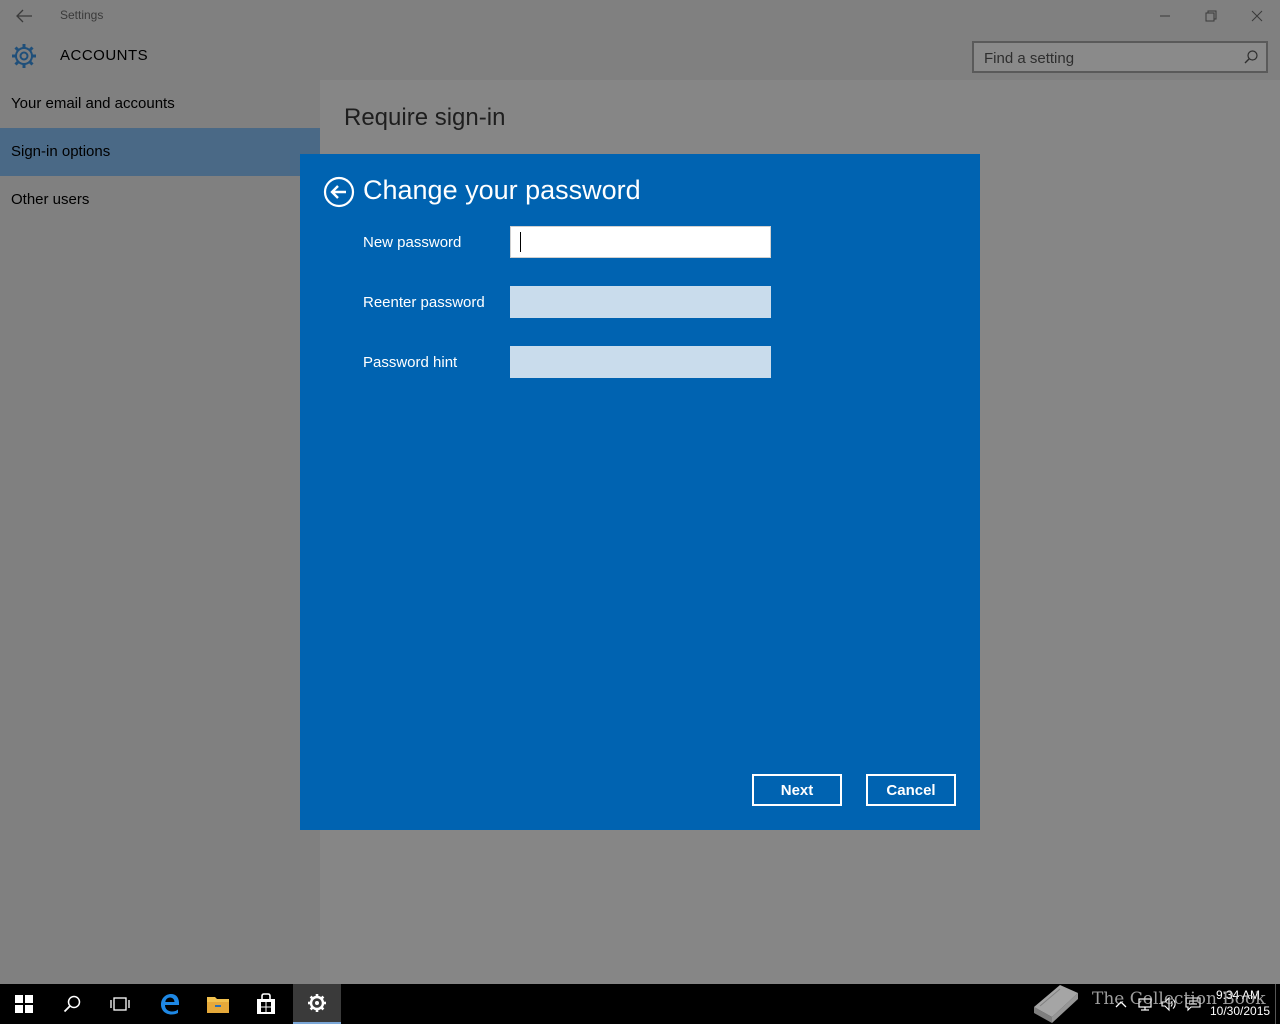 The width and height of the screenshot is (1280, 1024). I want to click on close-button, so click(1257, 16).